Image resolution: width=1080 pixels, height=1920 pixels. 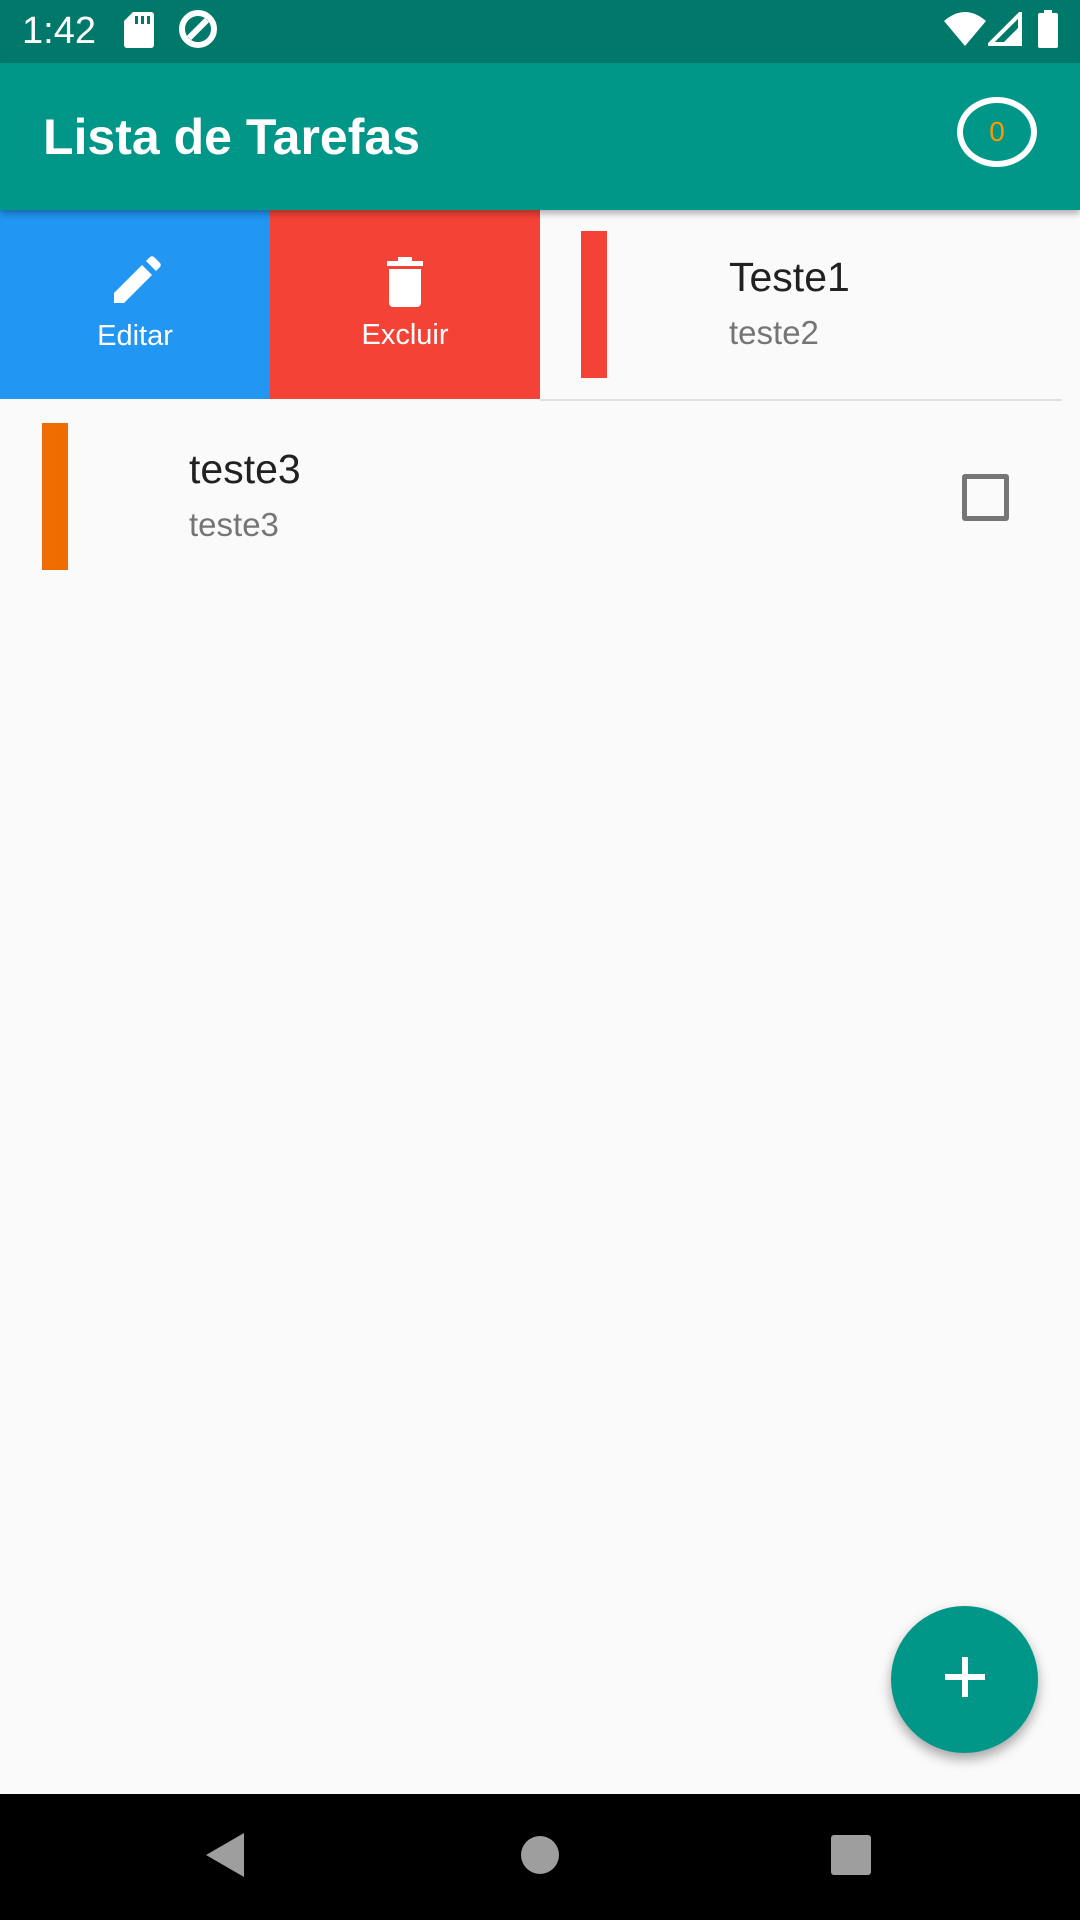 I want to click on app-bar: Lista de Tarefas, so click(x=540, y=136).